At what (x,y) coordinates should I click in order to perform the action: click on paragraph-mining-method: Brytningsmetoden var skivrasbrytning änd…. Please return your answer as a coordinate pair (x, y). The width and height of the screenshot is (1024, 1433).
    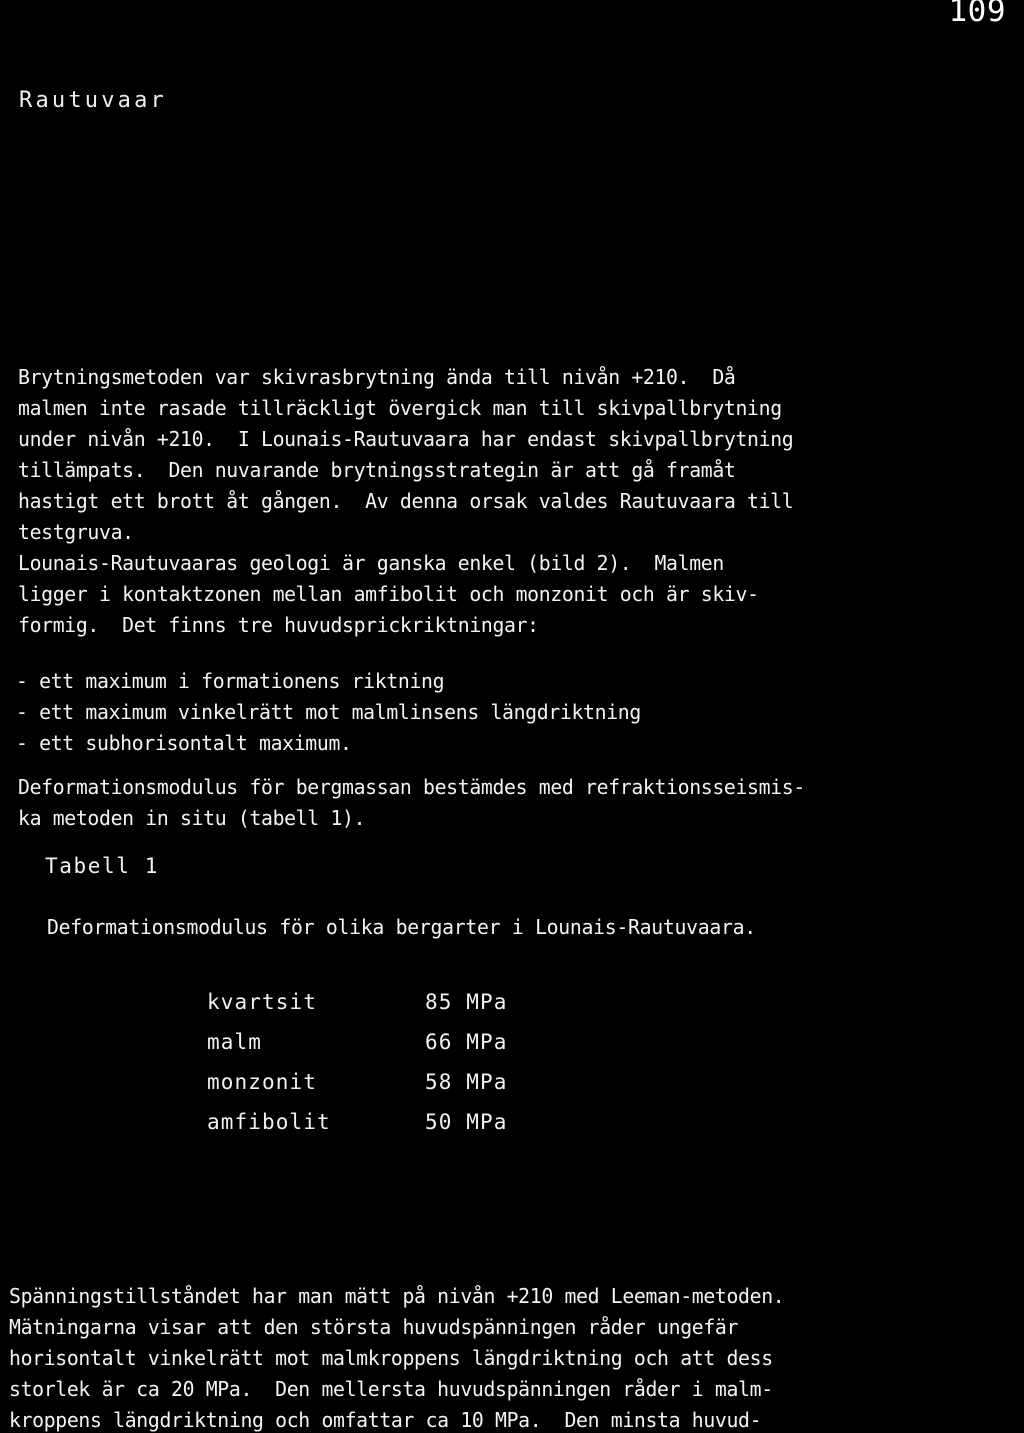
    Looking at the image, I should click on (406, 454).